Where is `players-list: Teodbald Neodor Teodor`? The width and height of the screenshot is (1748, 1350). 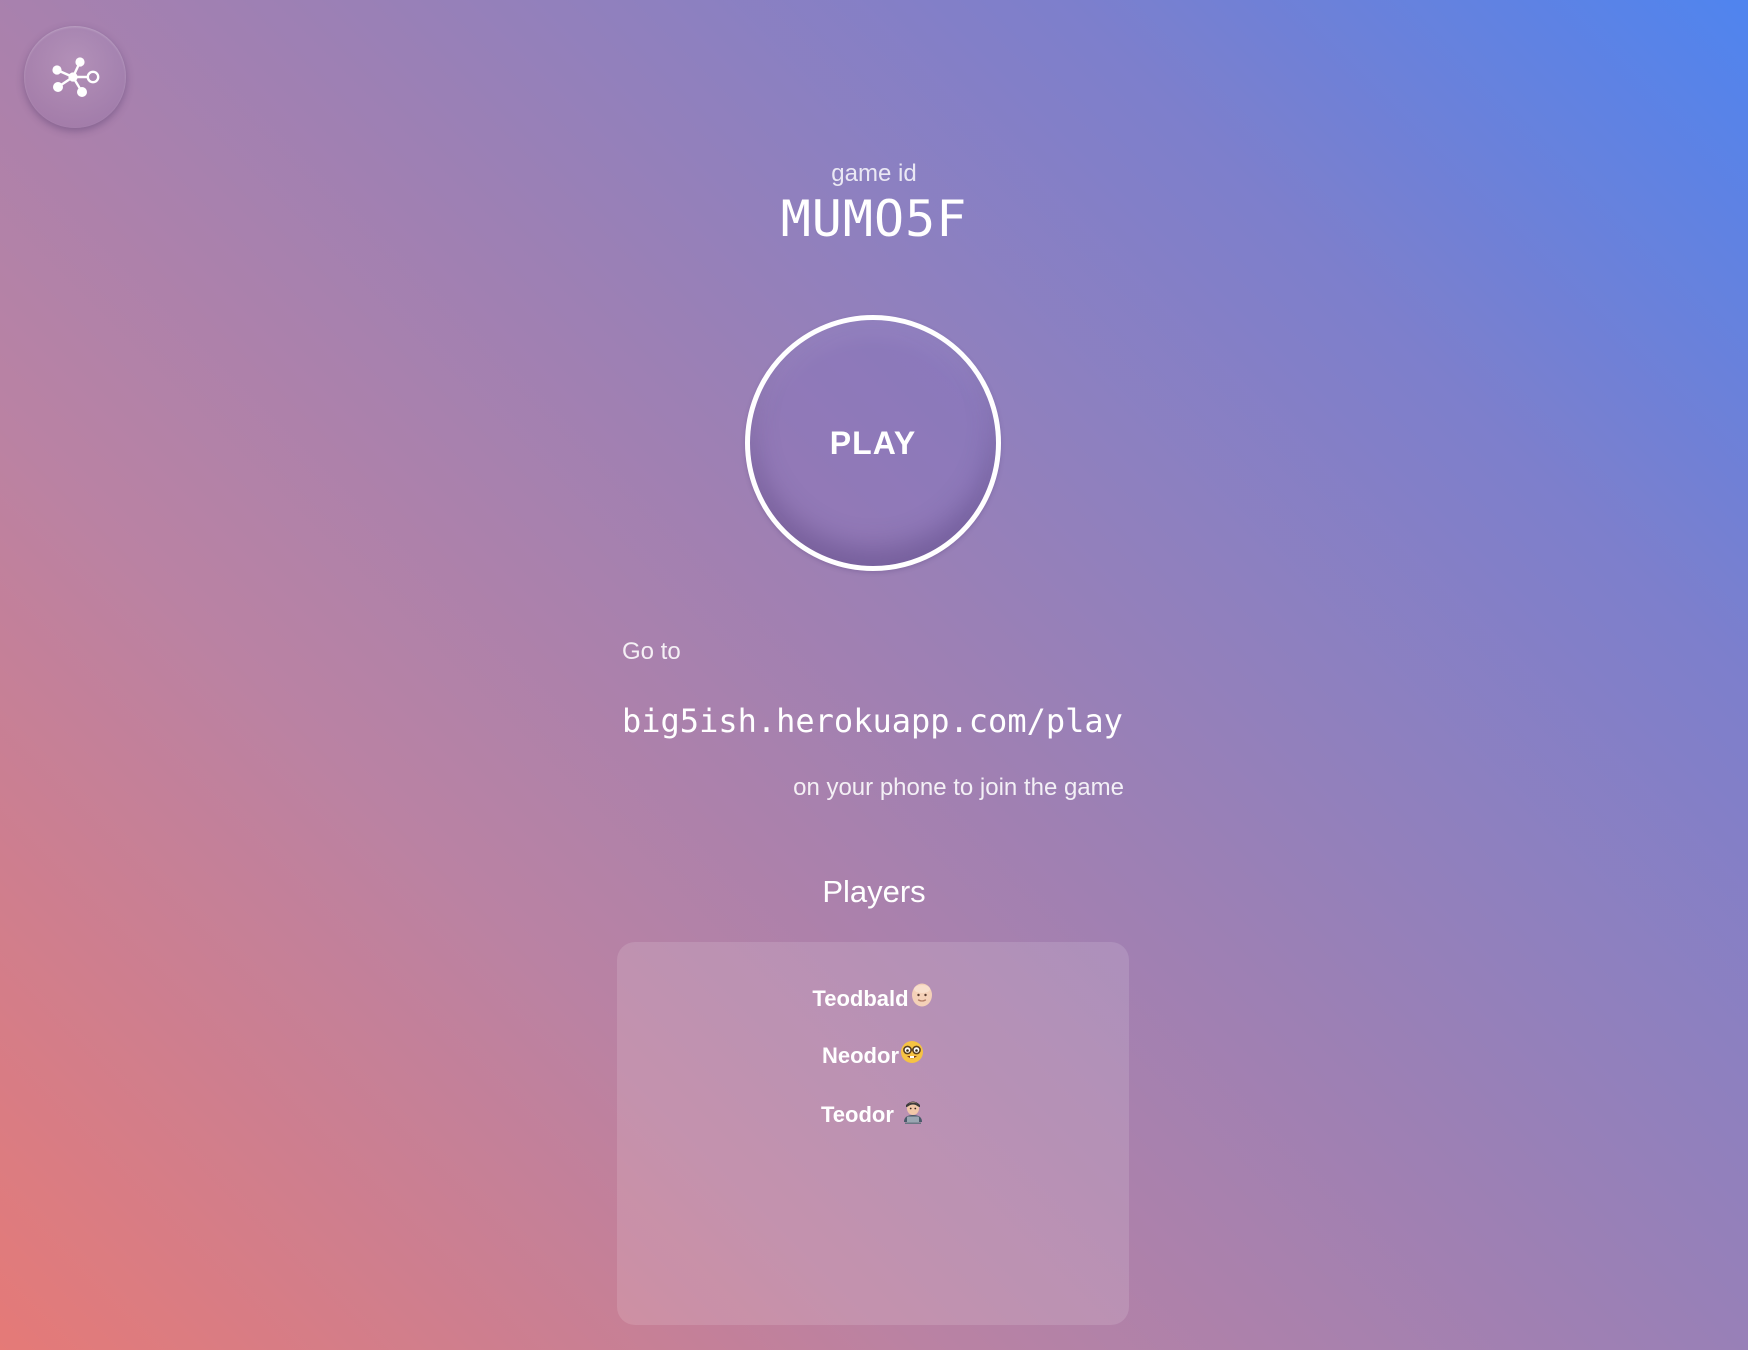 players-list: Teodbald Neodor Teodor is located at coordinates (873, 1133).